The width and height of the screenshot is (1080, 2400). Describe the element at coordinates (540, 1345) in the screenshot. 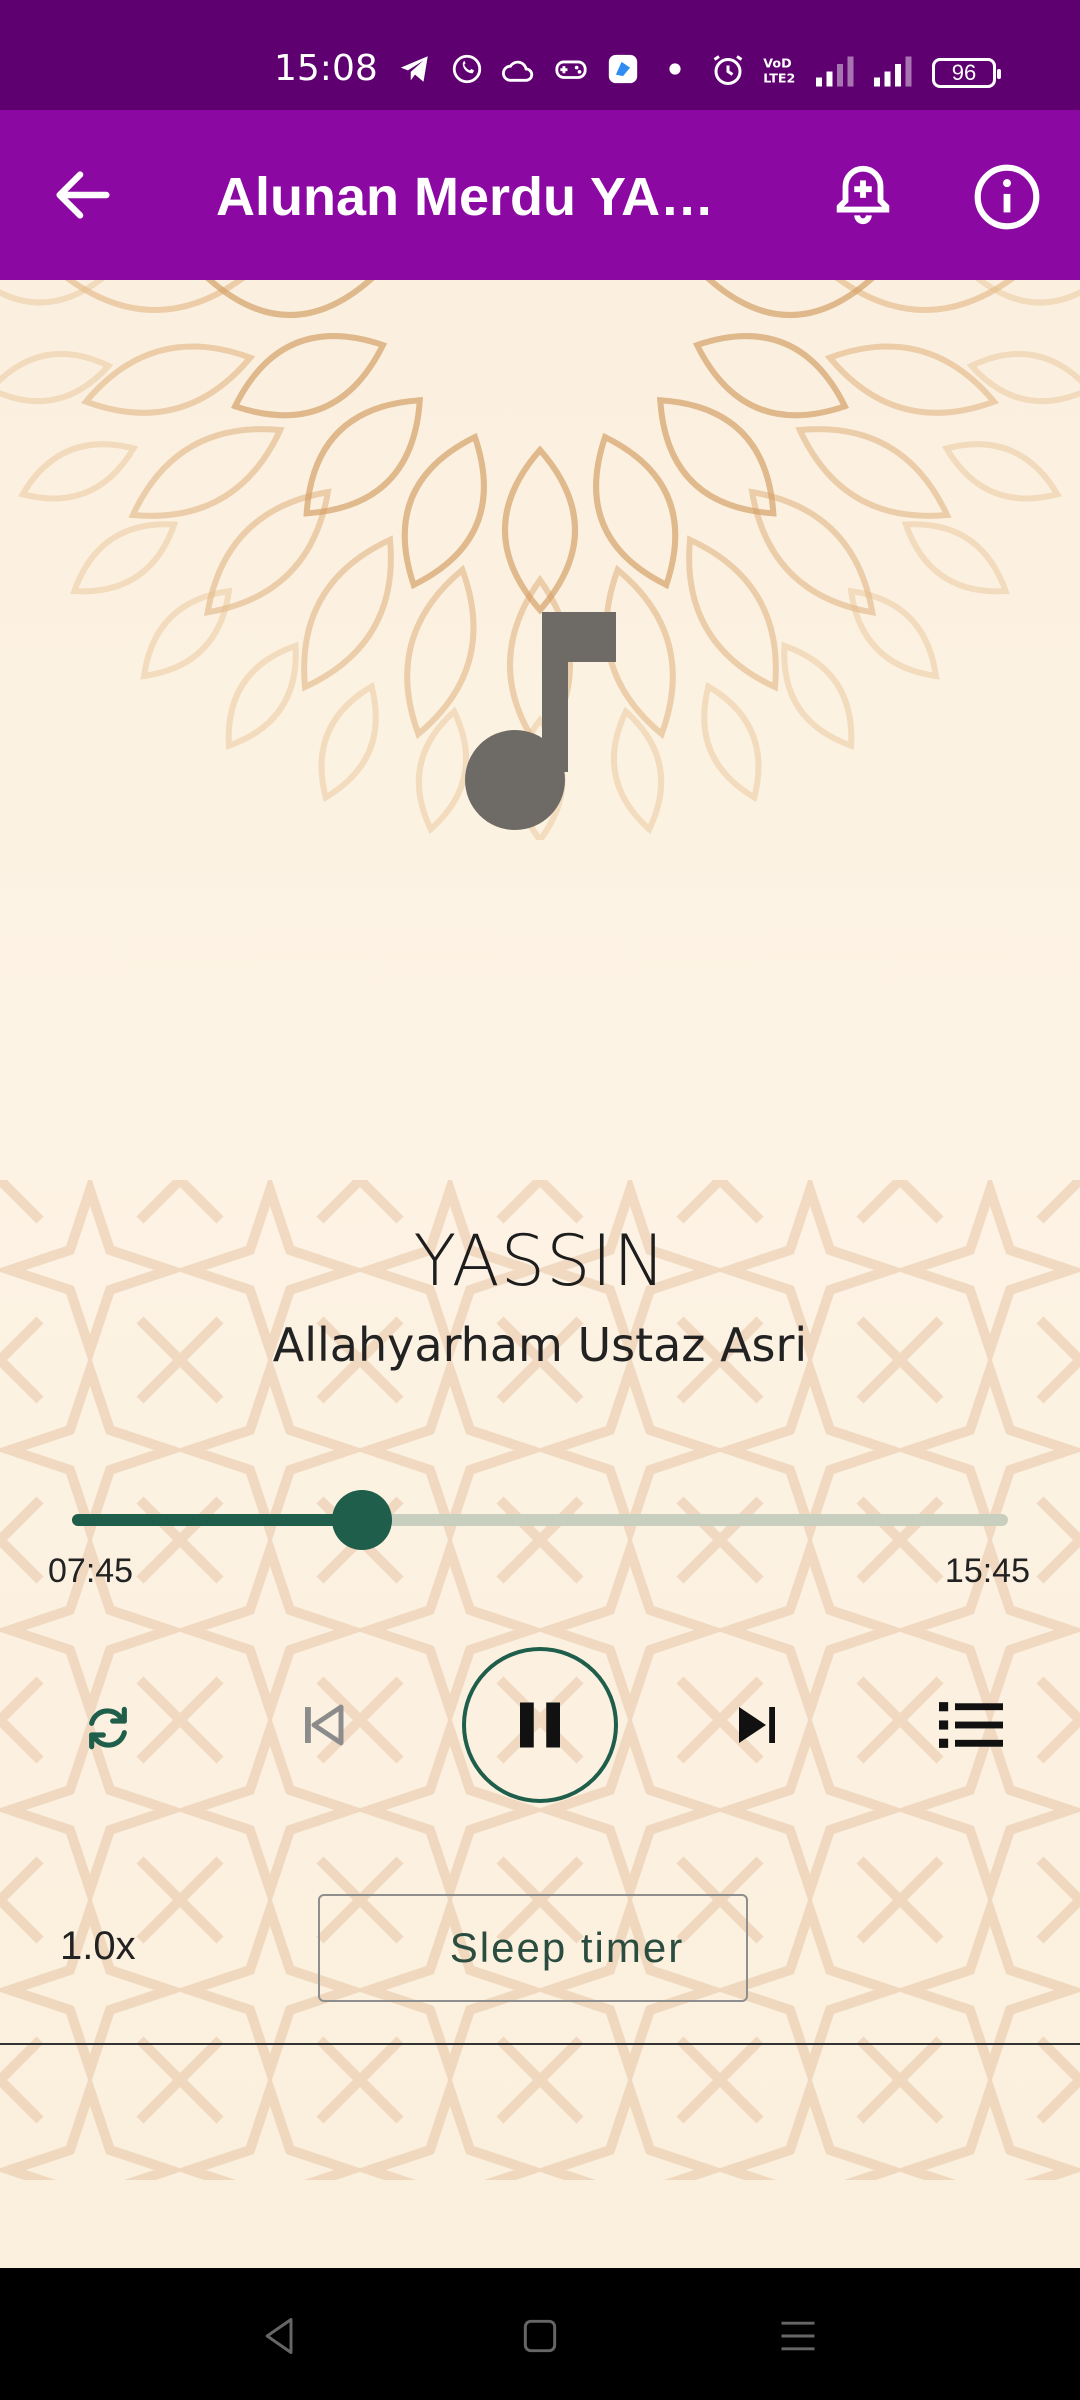

I see `track-artist: Allahyarham Ustaz Asri` at that location.